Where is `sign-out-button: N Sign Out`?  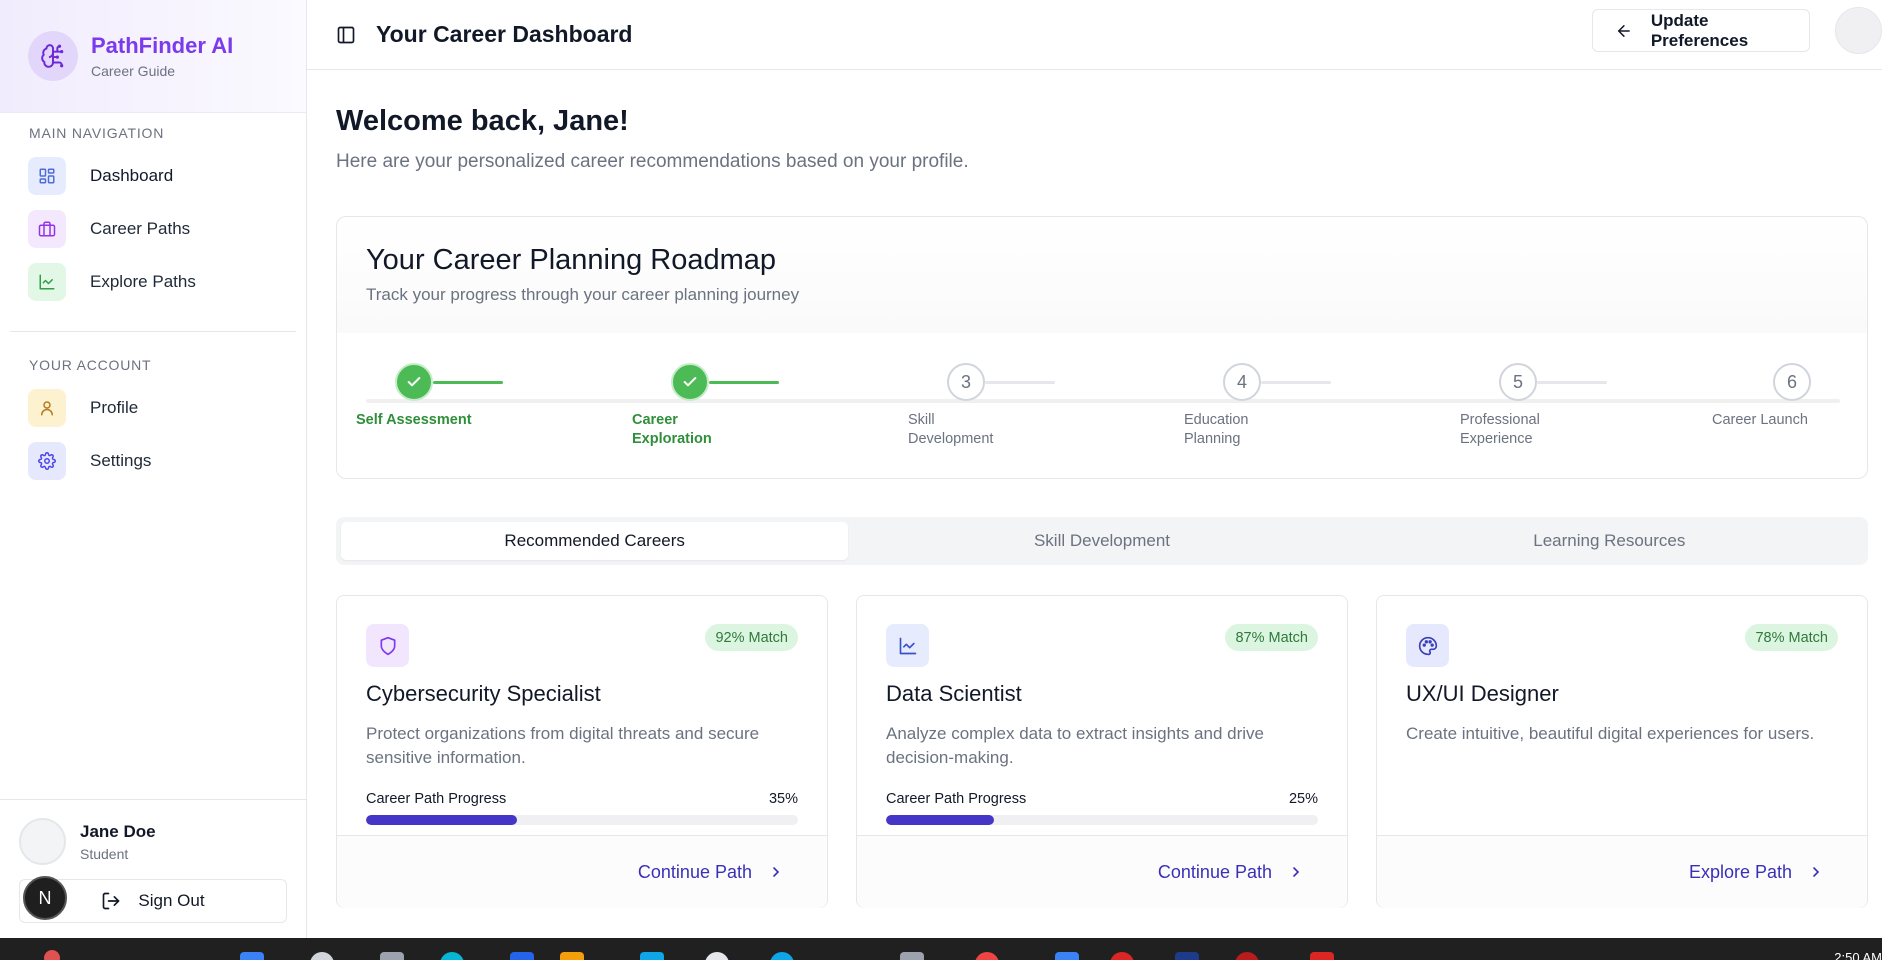
sign-out-button: N Sign Out is located at coordinates (153, 899).